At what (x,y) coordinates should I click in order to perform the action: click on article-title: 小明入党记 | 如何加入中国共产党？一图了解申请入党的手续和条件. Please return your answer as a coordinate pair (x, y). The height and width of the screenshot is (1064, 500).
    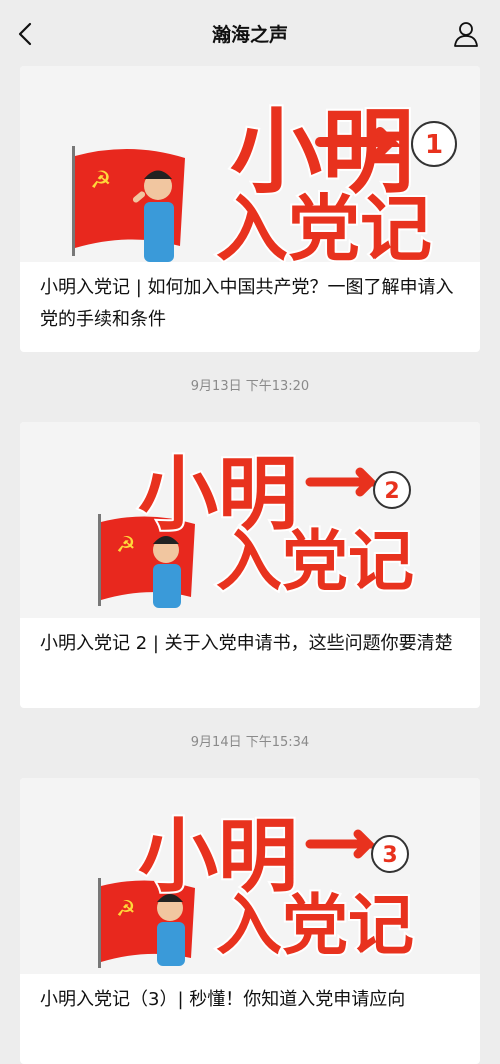
    Looking at the image, I should click on (250, 307).